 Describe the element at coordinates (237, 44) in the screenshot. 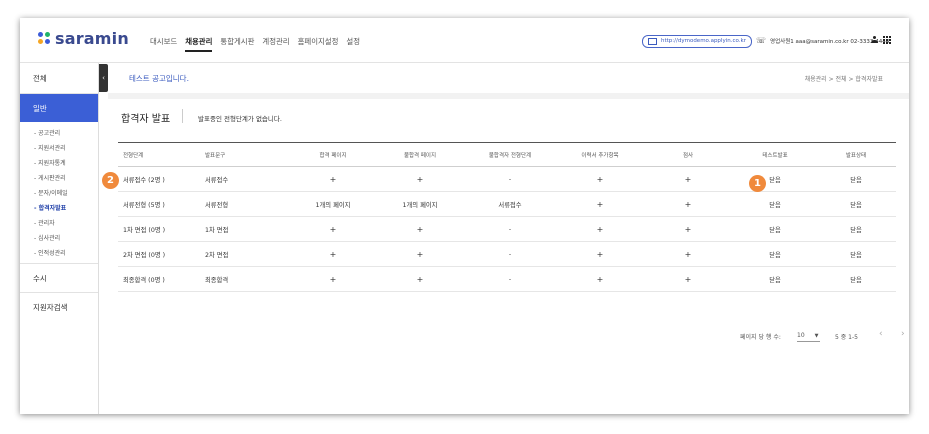

I see `nav-board: 통합게시판` at that location.